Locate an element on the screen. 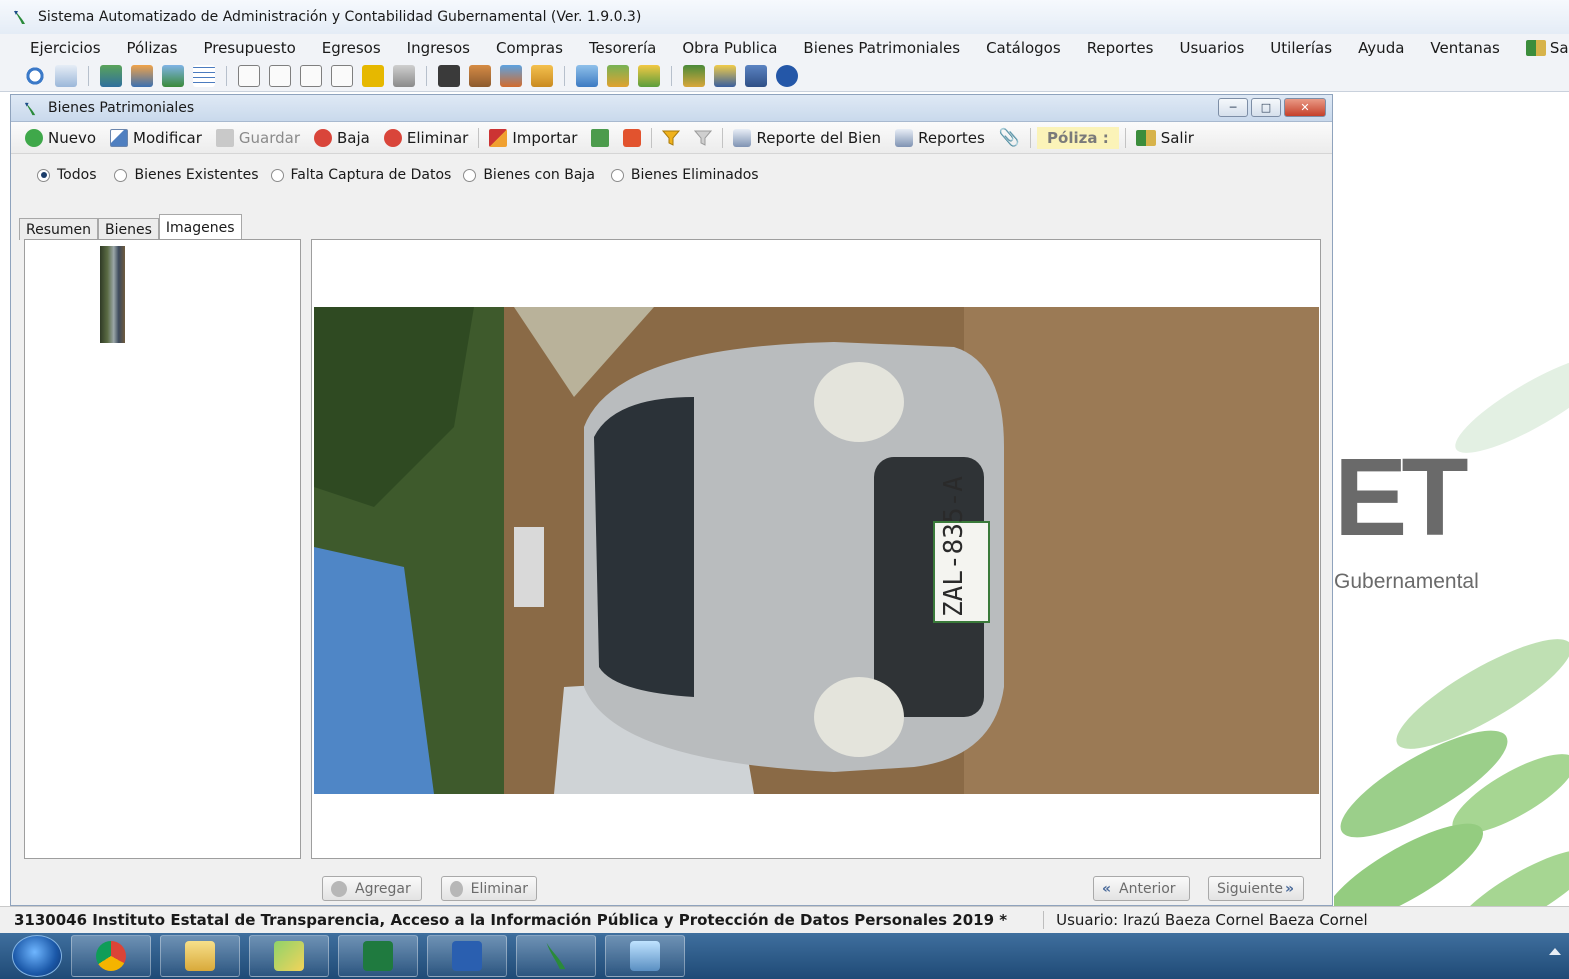 This screenshot has height=979, width=1569. image-thumbnail is located at coordinates (112, 294).